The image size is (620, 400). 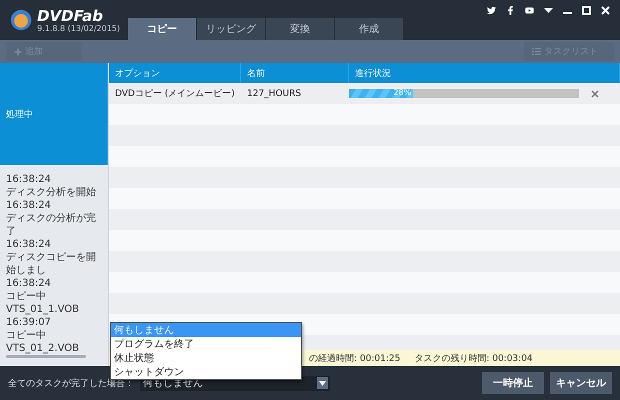 I want to click on log-entry: 16:39:07, so click(x=29, y=322).